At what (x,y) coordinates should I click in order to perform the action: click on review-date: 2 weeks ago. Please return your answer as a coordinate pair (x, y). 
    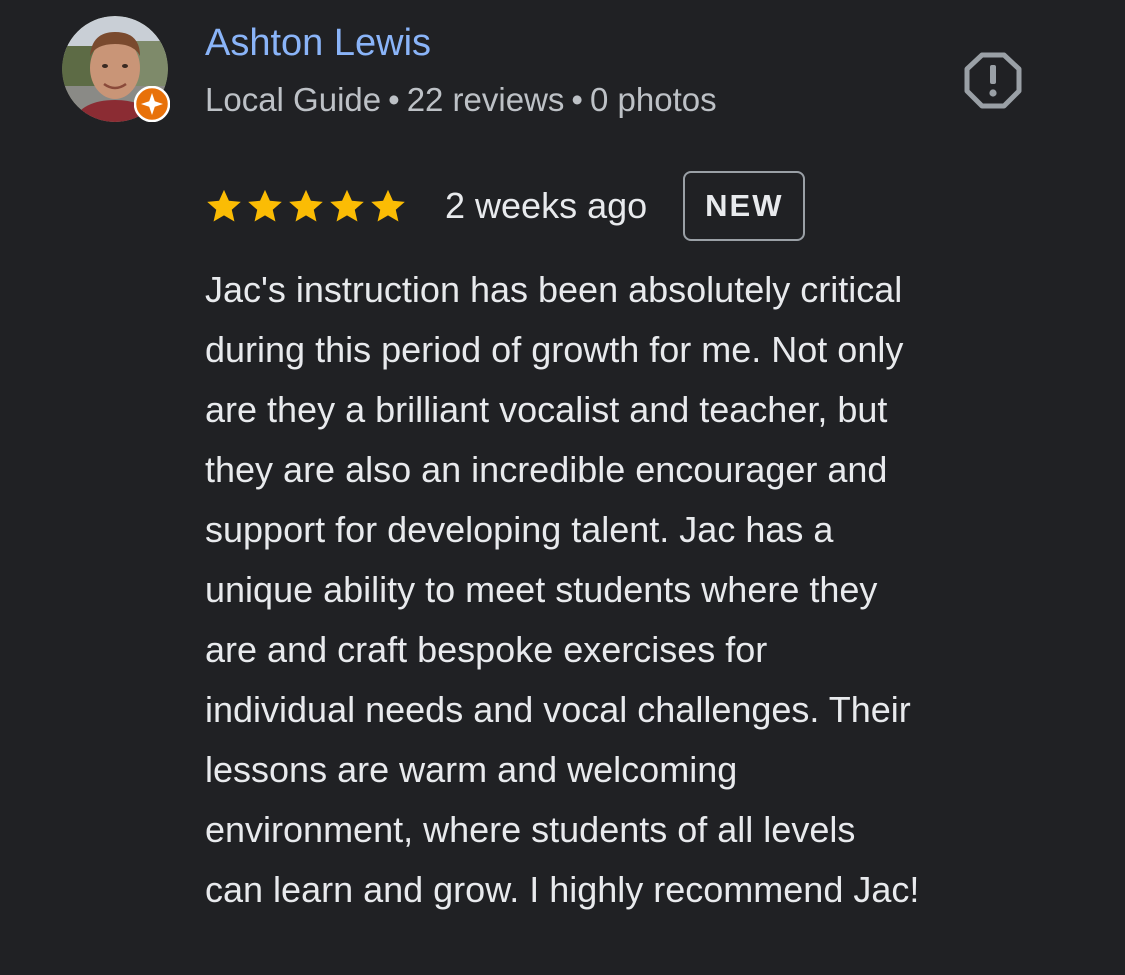
    Looking at the image, I should click on (546, 205).